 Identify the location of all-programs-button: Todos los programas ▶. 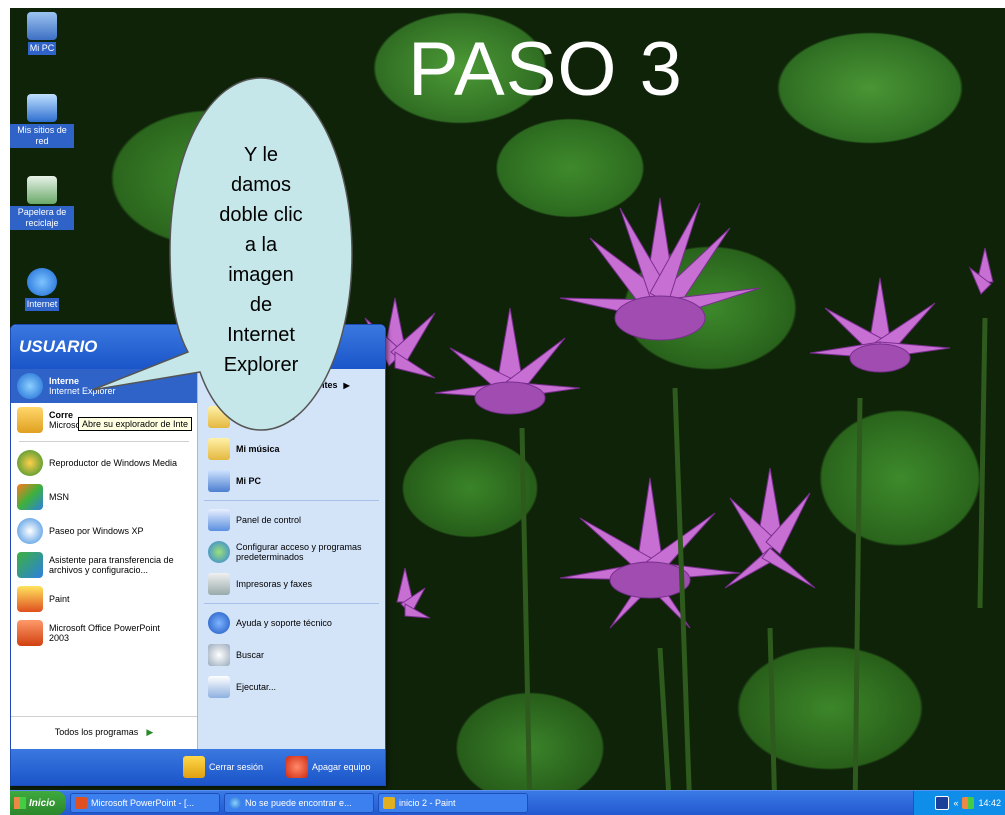
(104, 731).